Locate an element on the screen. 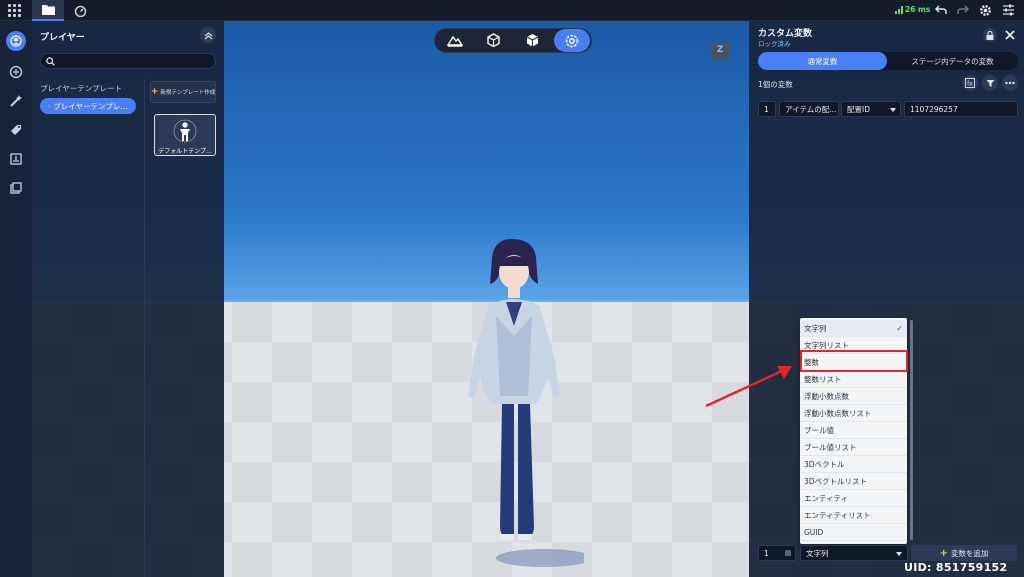 Image resolution: width=1024 pixels, height=577 pixels. settings-mode-button is located at coordinates (572, 40).